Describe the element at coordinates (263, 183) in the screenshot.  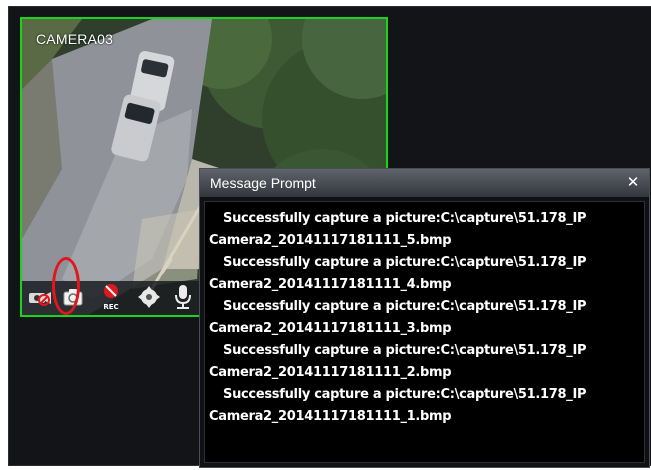
I see `dialog-title: Message Prompt` at that location.